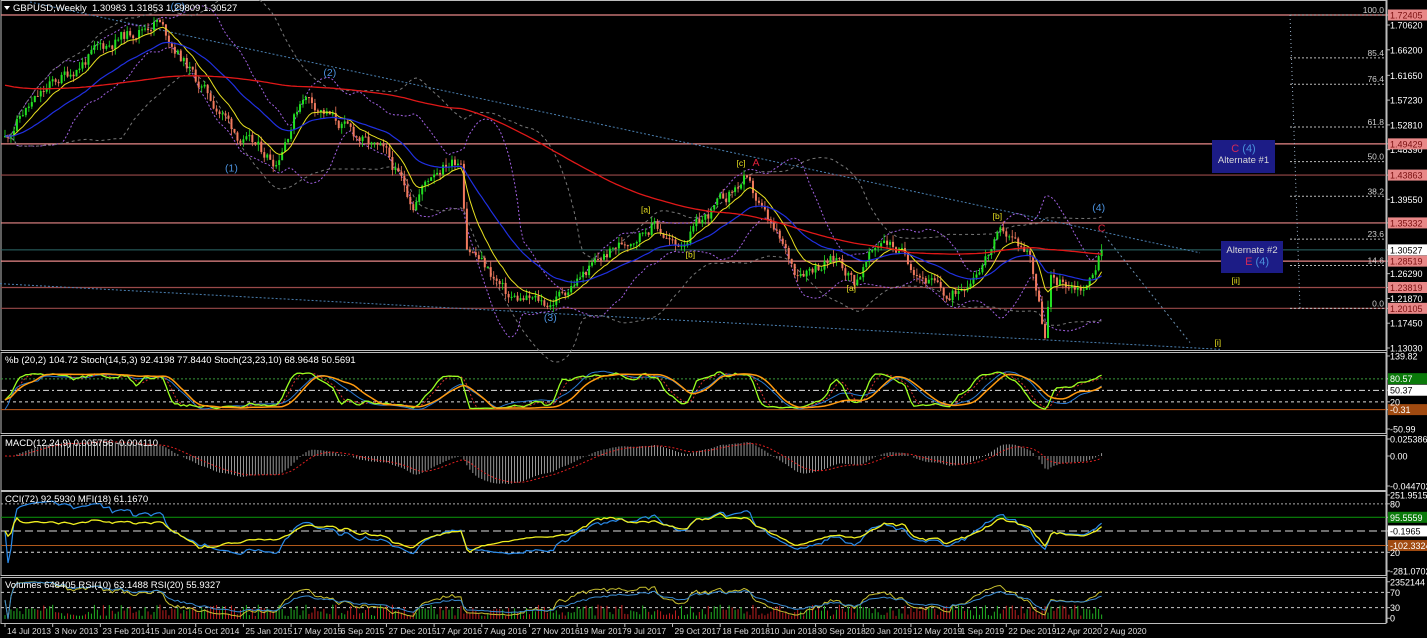  I want to click on axis-label: 95.5559, so click(1406, 518).